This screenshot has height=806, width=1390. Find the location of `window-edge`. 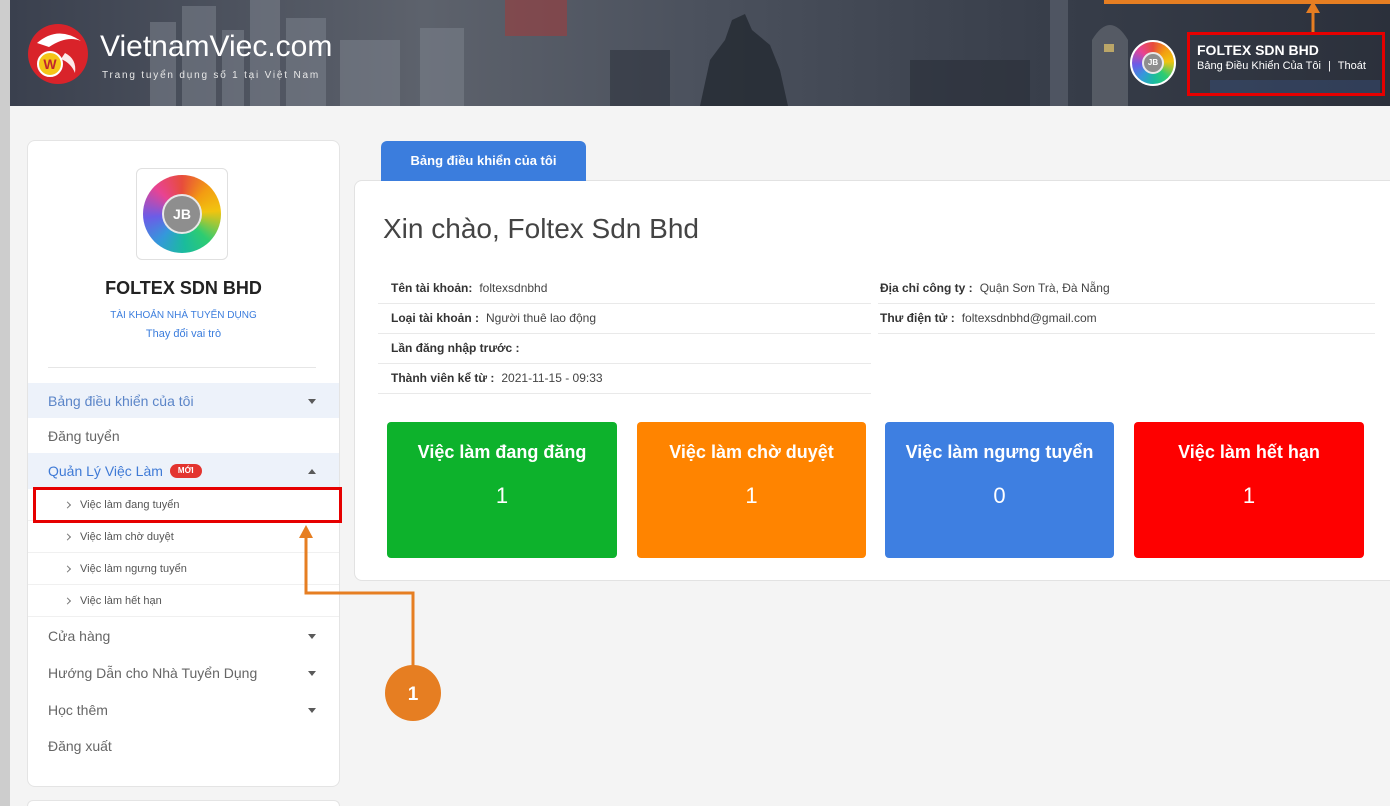

window-edge is located at coordinates (5, 403).